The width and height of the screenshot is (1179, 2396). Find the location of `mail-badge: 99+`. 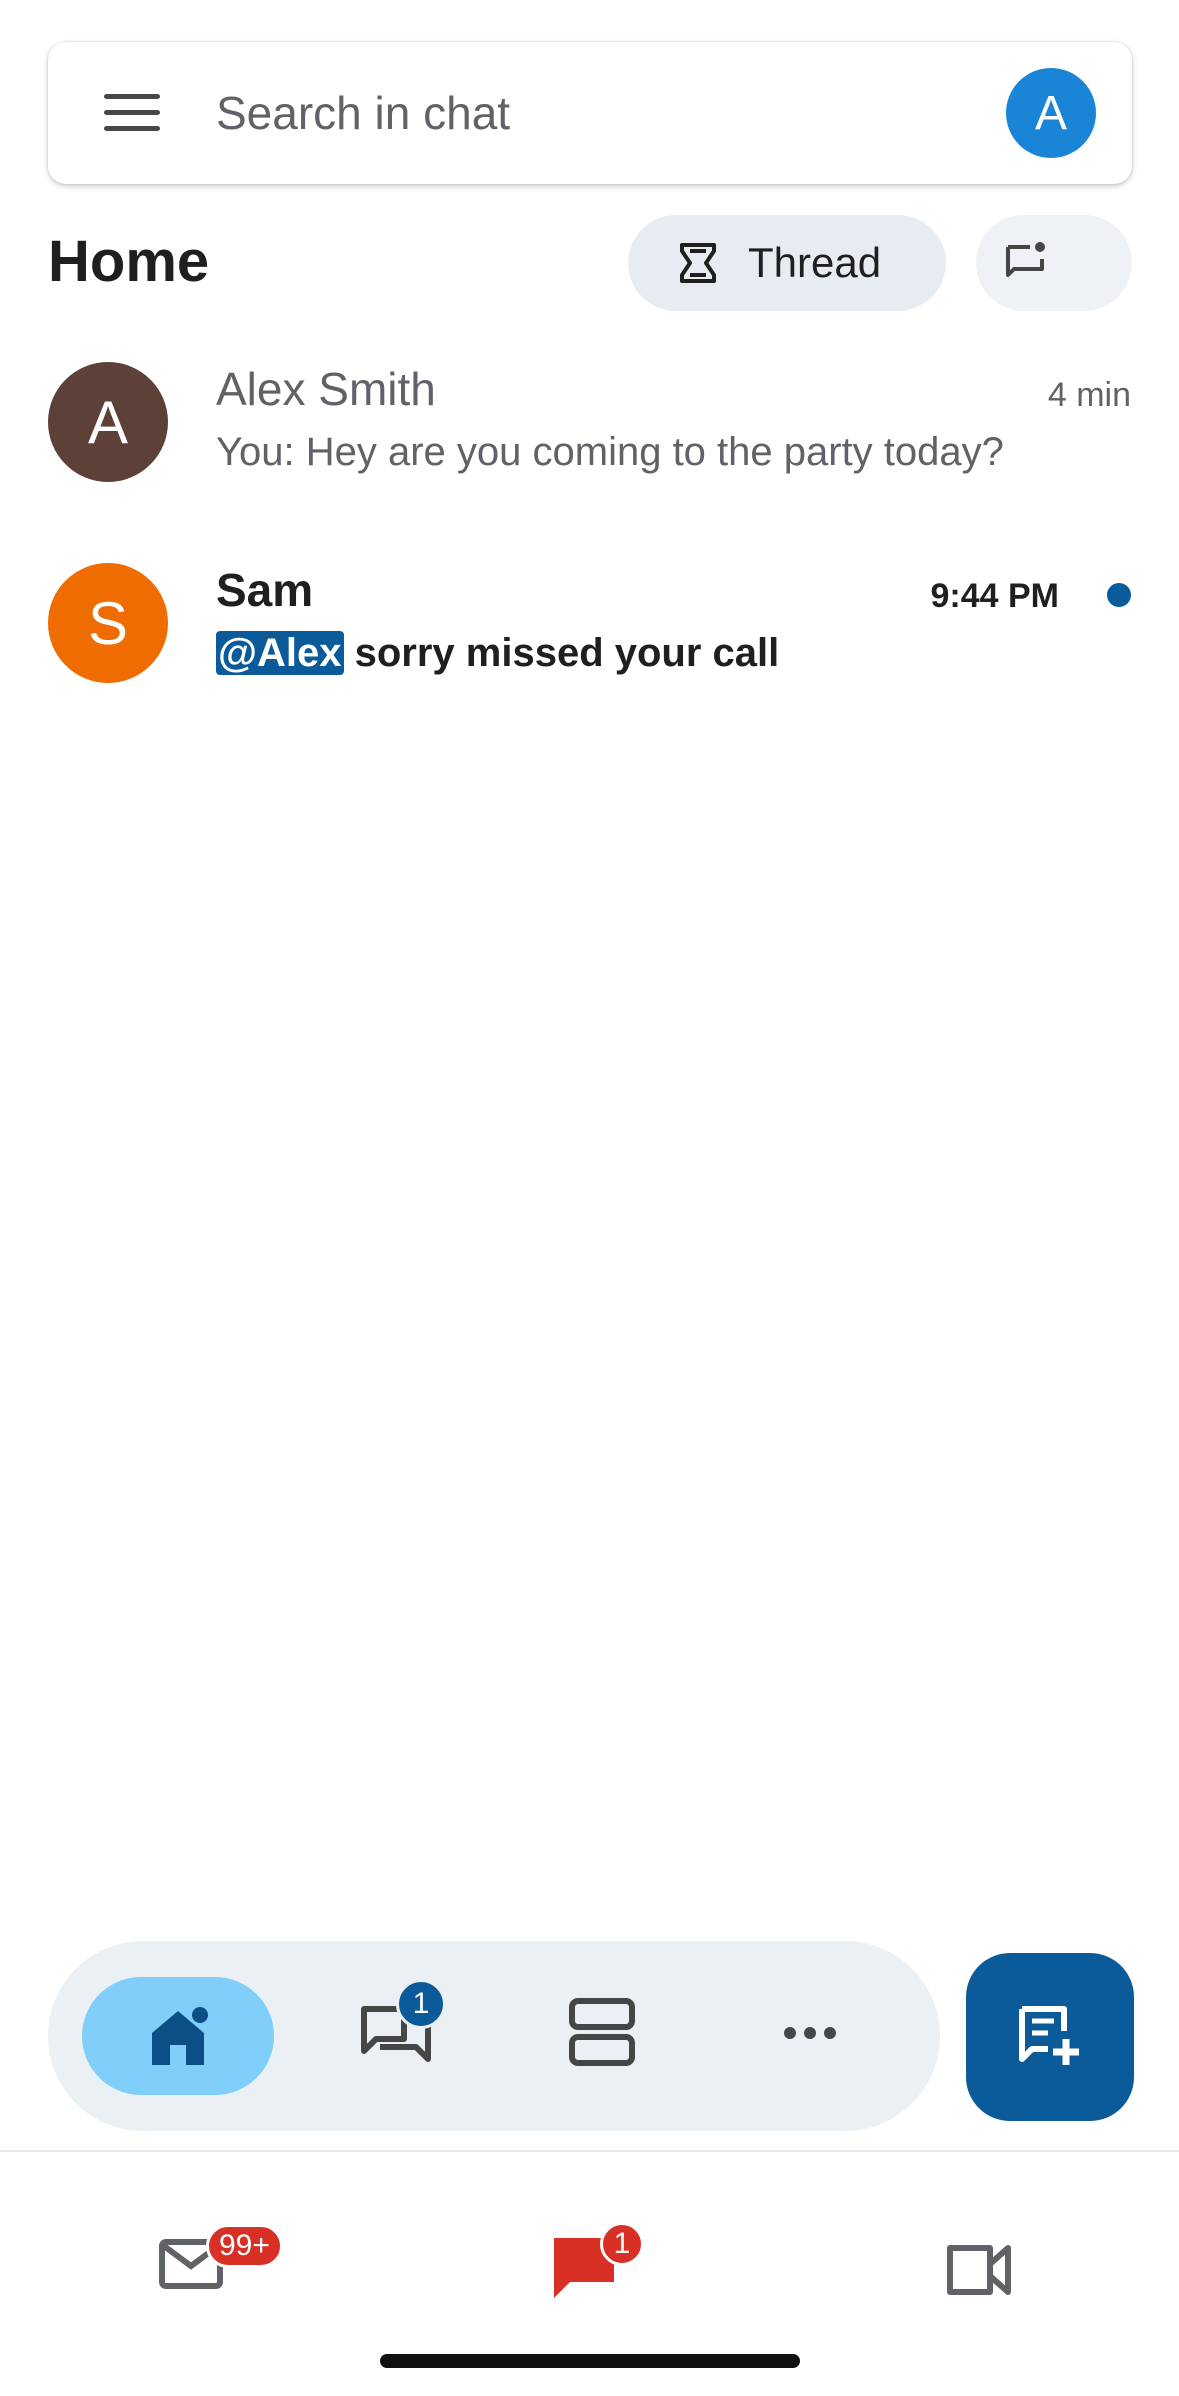

mail-badge: 99+ is located at coordinates (244, 2246).